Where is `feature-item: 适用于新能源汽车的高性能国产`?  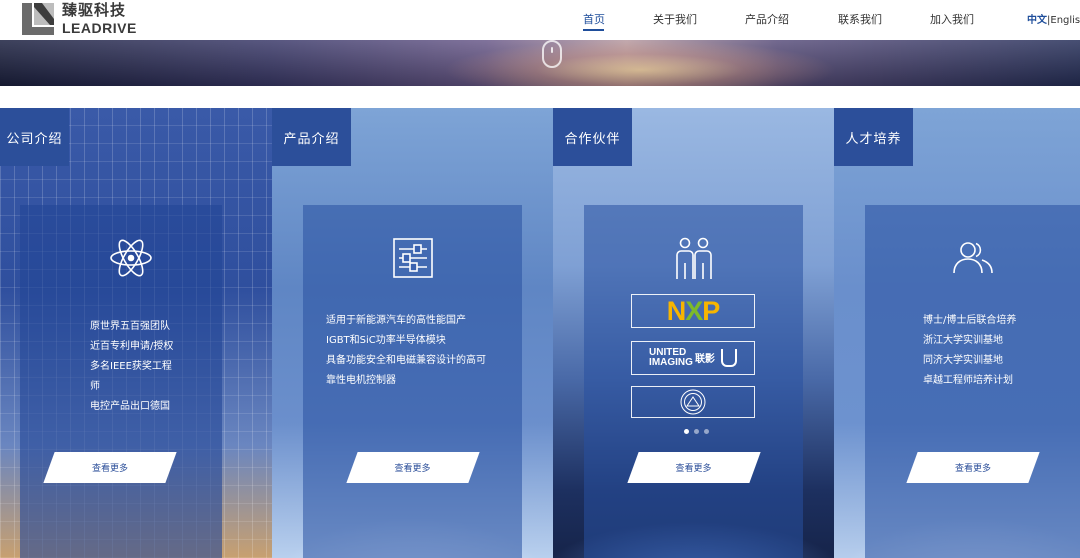 feature-item: 适用于新能源汽车的高性能国产 is located at coordinates (396, 320).